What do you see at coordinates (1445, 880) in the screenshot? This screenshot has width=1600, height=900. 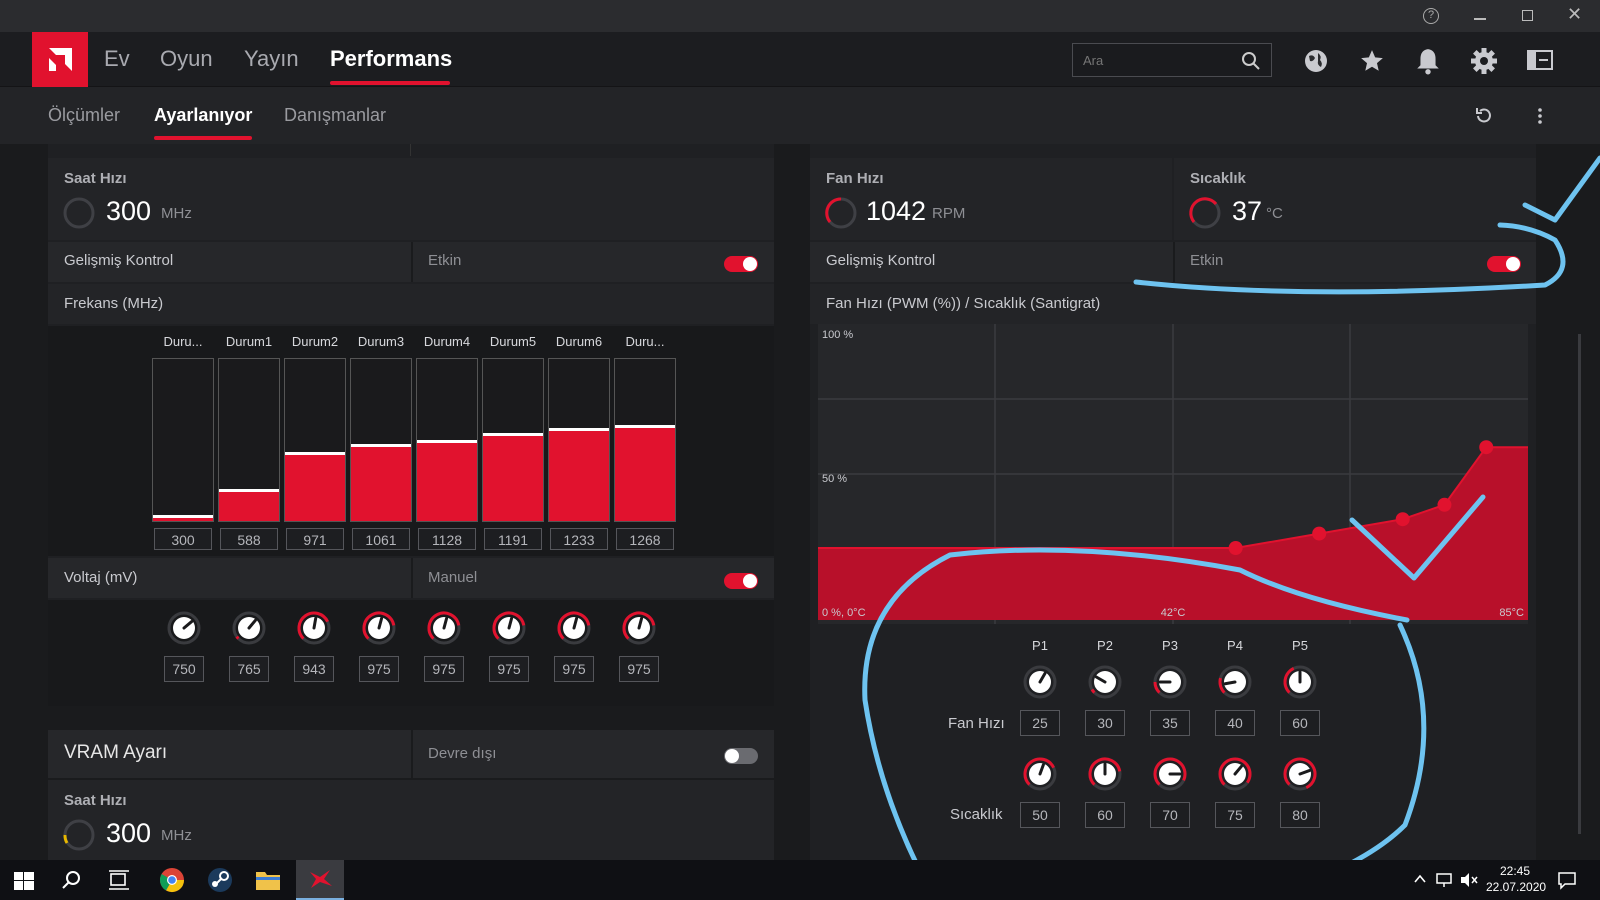 I see `network-icon` at bounding box center [1445, 880].